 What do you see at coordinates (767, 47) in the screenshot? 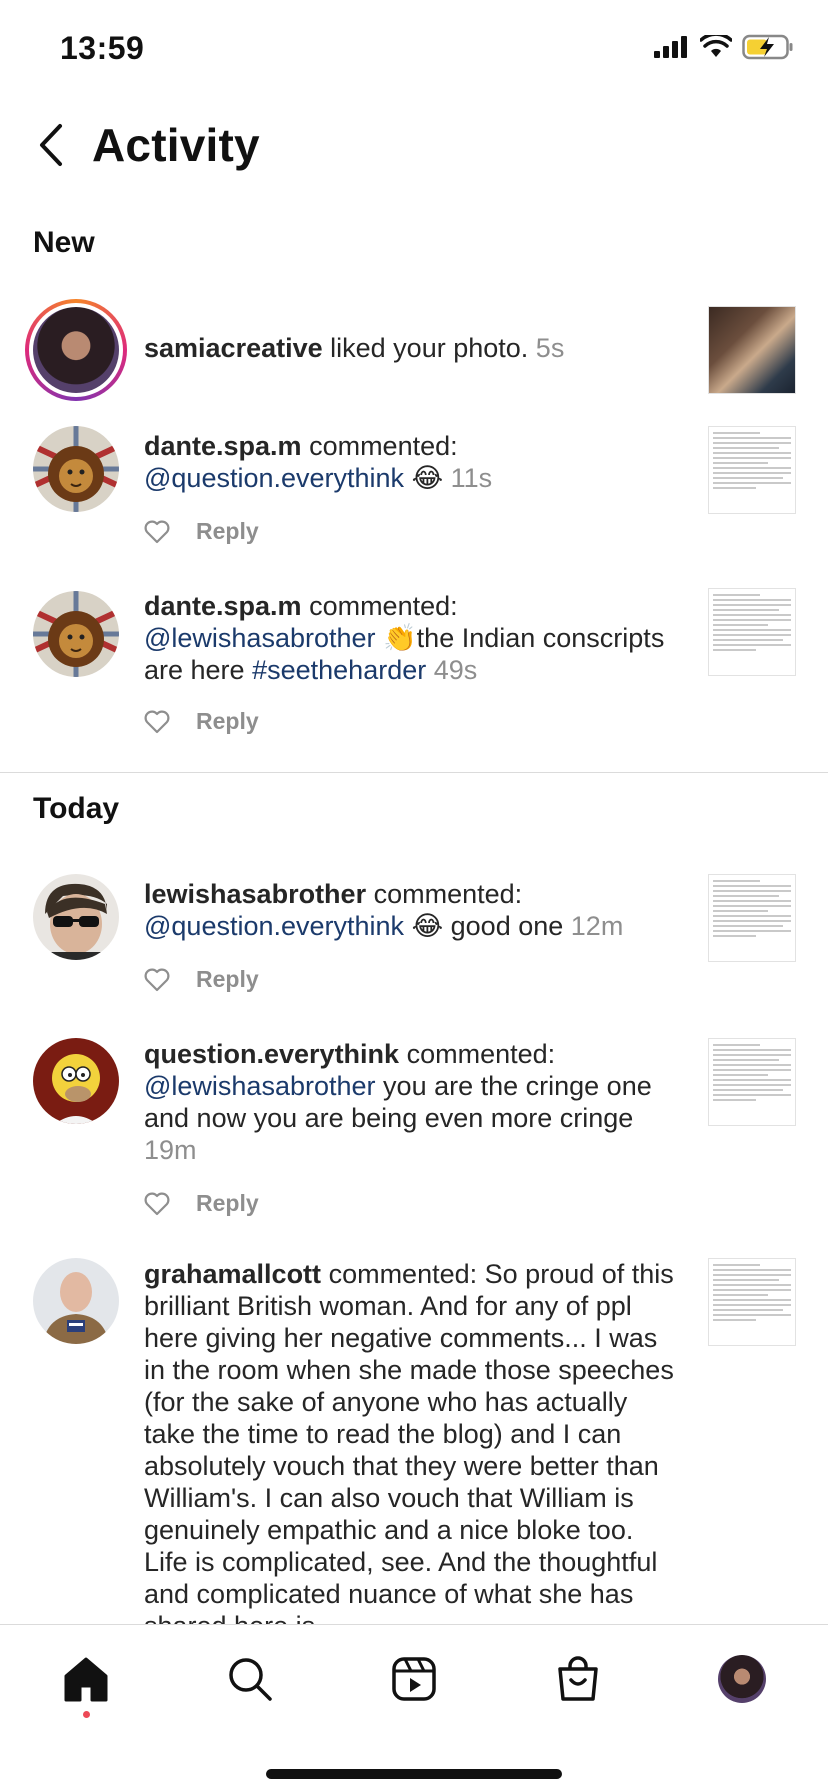
I see `battery-charging-icon` at bounding box center [767, 47].